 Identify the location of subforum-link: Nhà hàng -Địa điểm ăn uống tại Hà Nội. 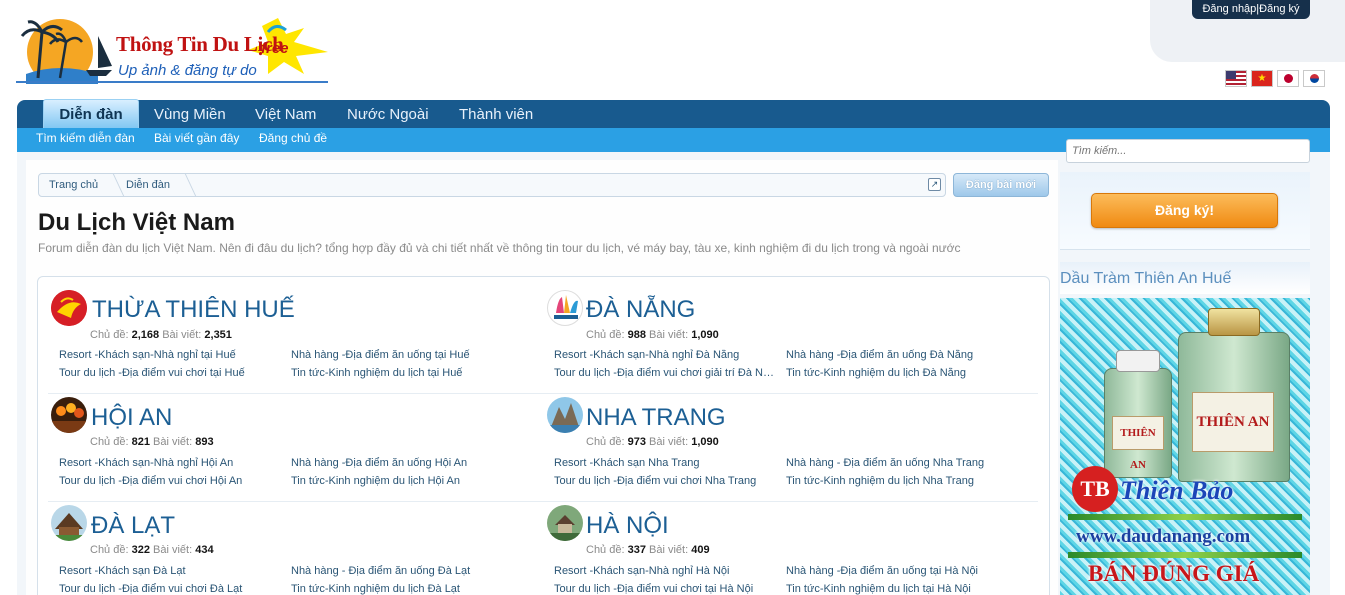
(906, 571).